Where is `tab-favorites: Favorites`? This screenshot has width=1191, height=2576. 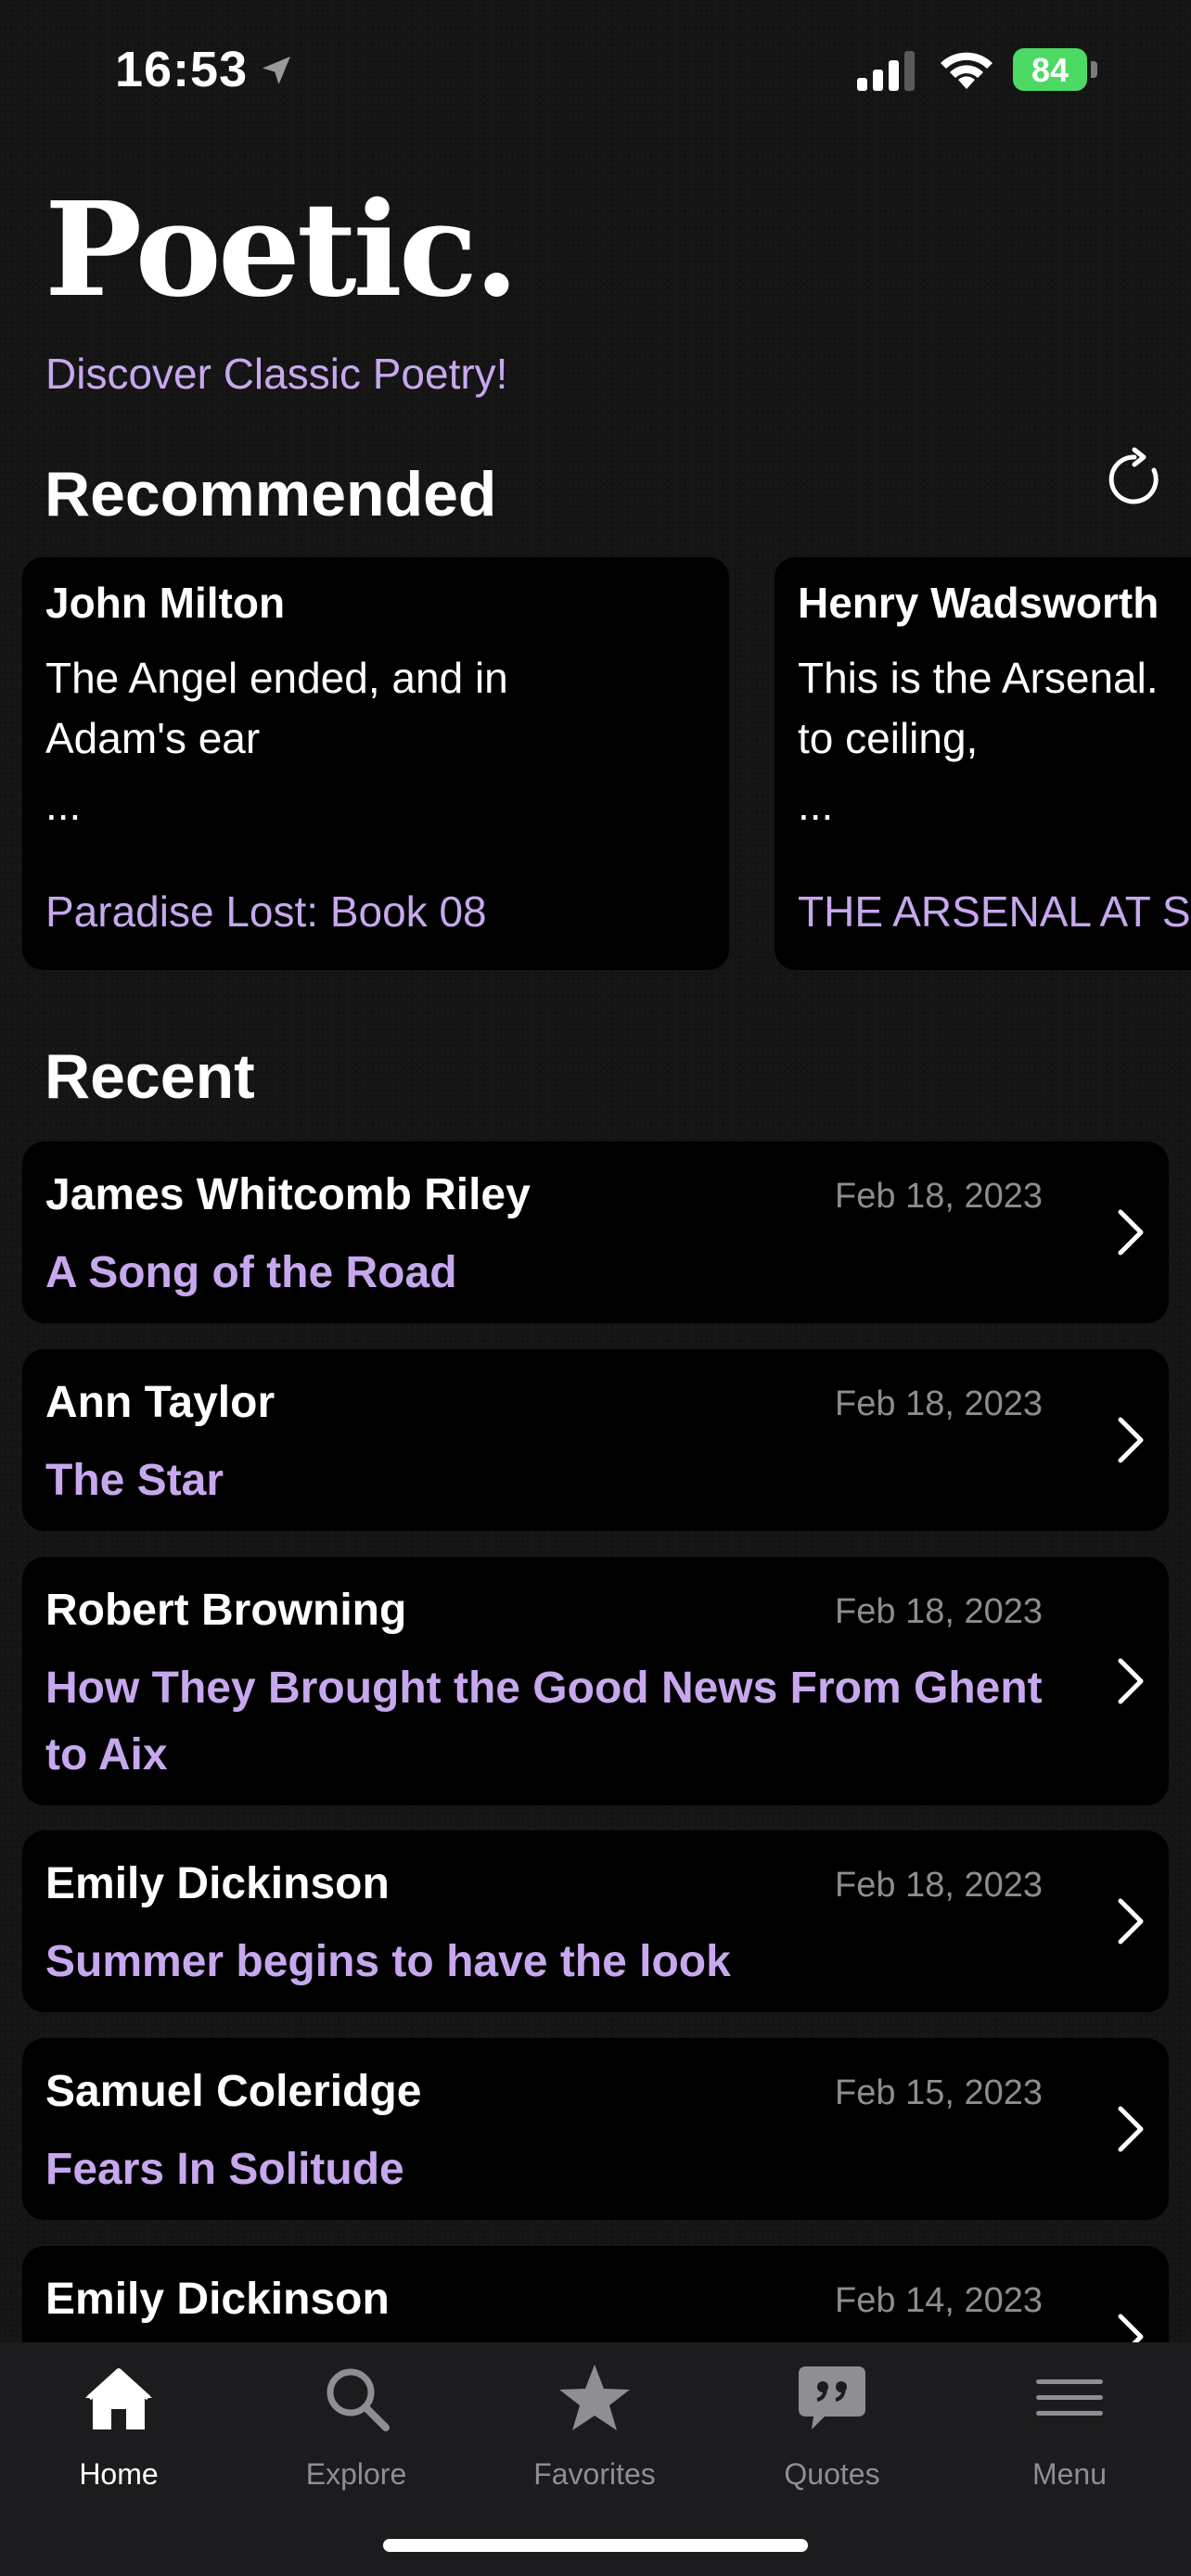
tab-favorites: Favorites is located at coordinates (594, 2417).